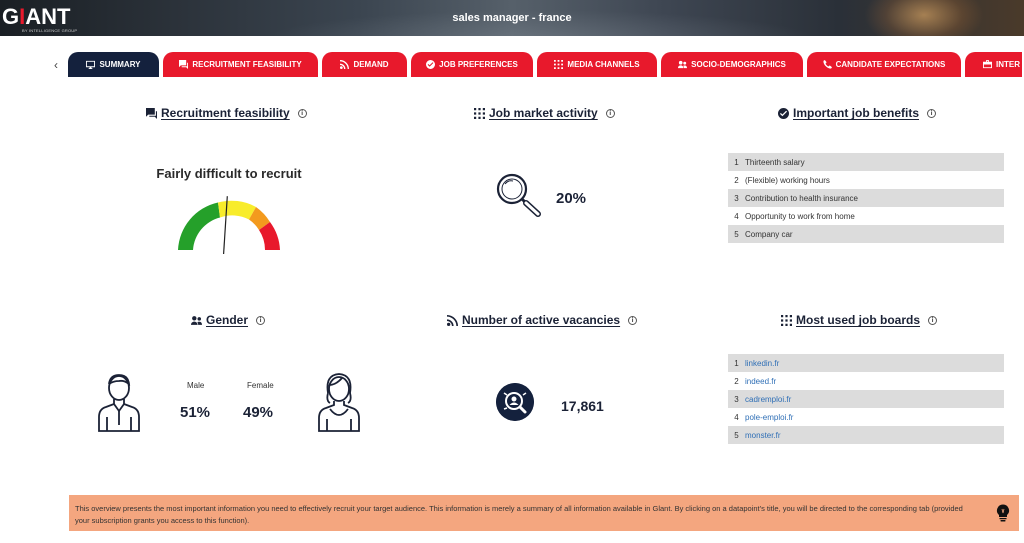 The height and width of the screenshot is (543, 1024). Describe the element at coordinates (228, 320) in the screenshot. I see `gender-title: Gender i` at that location.